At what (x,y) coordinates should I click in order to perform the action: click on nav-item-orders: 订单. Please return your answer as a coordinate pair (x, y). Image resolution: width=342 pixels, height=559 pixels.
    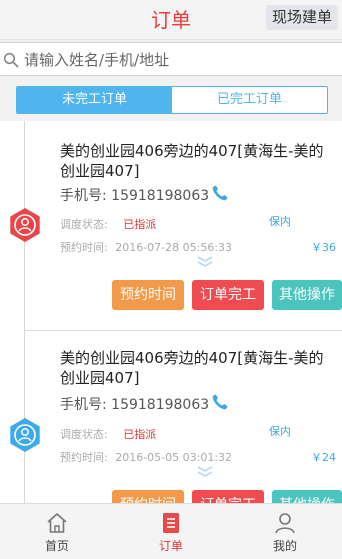
    Looking at the image, I should click on (171, 531).